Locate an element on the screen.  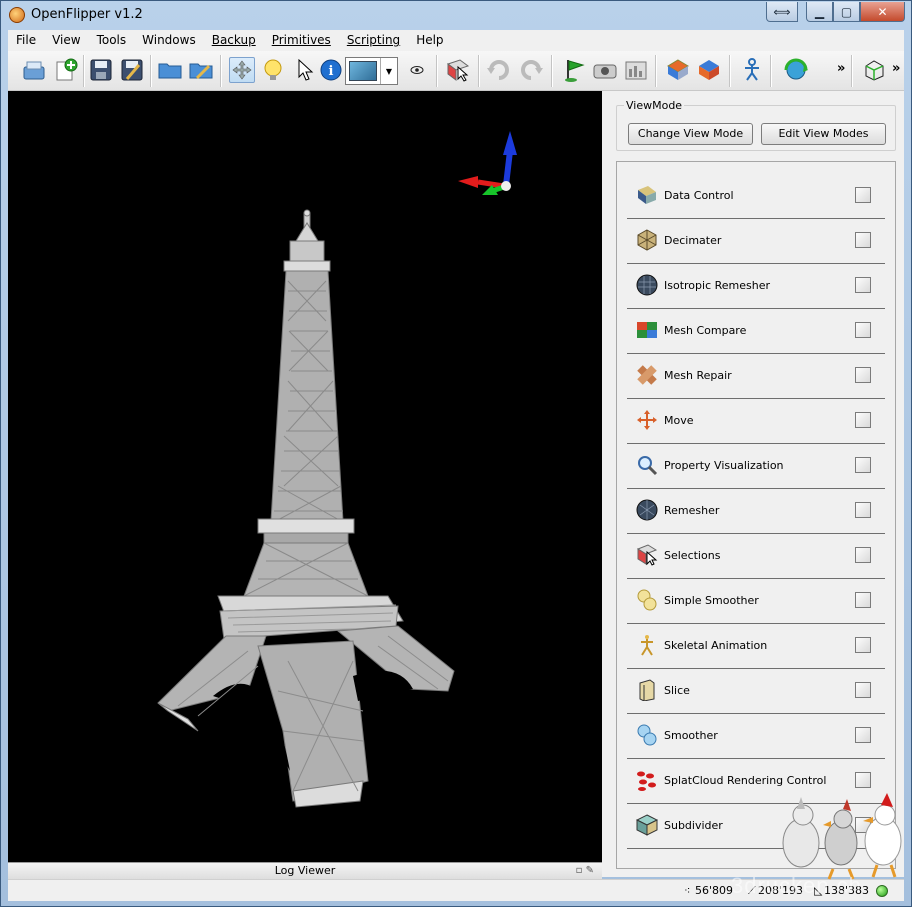
plugin-item-smoother: Smoother is located at coordinates (756, 736).